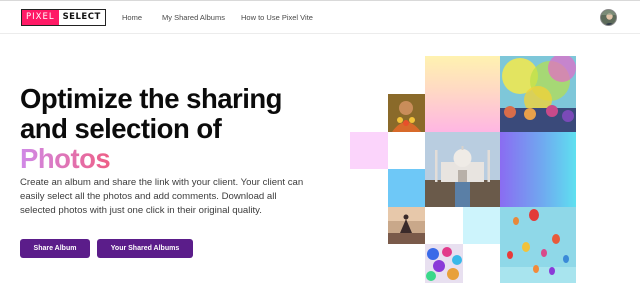 This screenshot has width=640, height=293. I want to click on logo: PIXEL SELECT, so click(63, 17).